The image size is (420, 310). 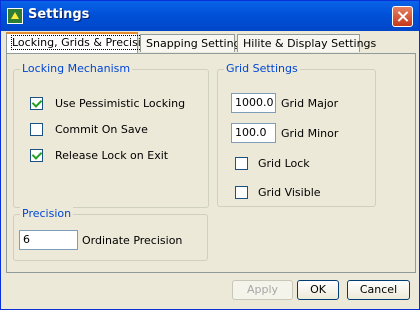 I want to click on ordinate-precision-input: 6, so click(x=48, y=240).